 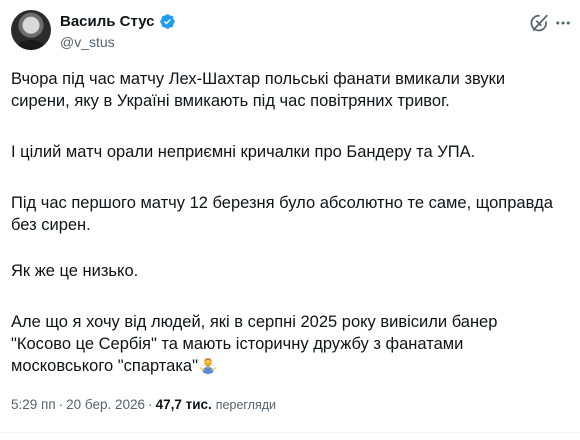 What do you see at coordinates (563, 23) in the screenshot?
I see `more-dots-icon` at bounding box center [563, 23].